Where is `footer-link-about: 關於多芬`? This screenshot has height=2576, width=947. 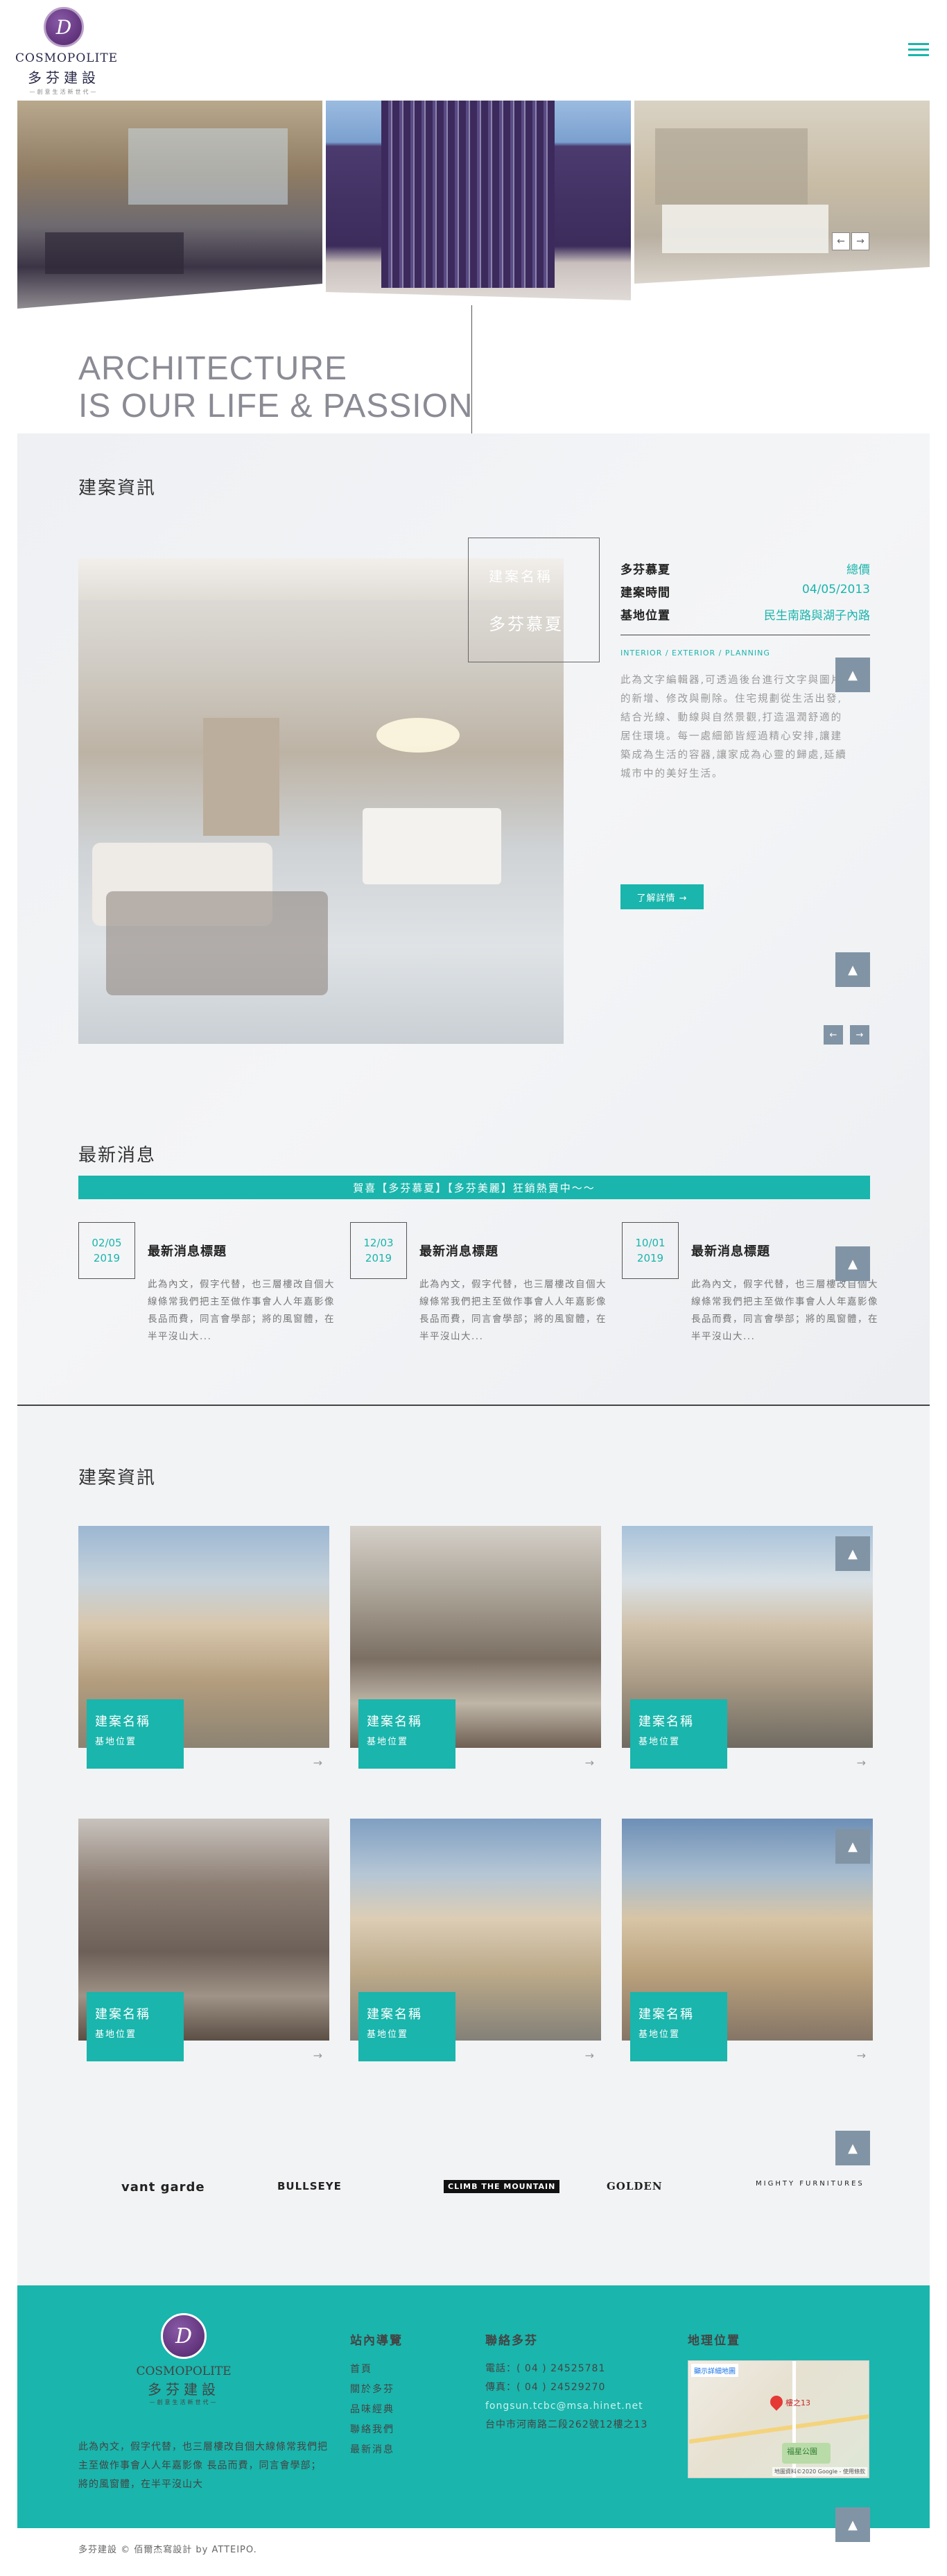
footer-link-about: 關於多芬 is located at coordinates (372, 2390).